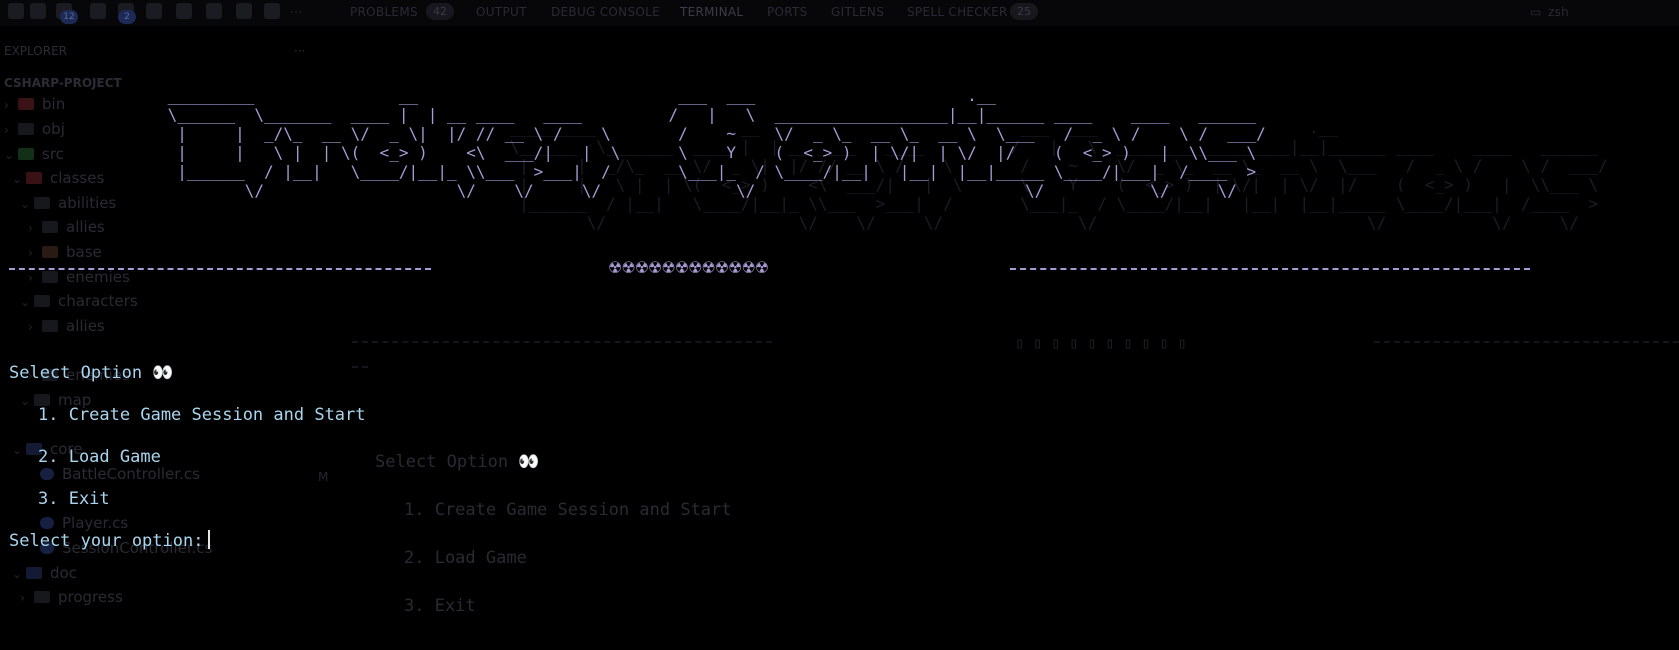 This screenshot has height=650, width=1679. Describe the element at coordinates (99, 457) in the screenshot. I see `option-load-game: 2. Load Game` at that location.